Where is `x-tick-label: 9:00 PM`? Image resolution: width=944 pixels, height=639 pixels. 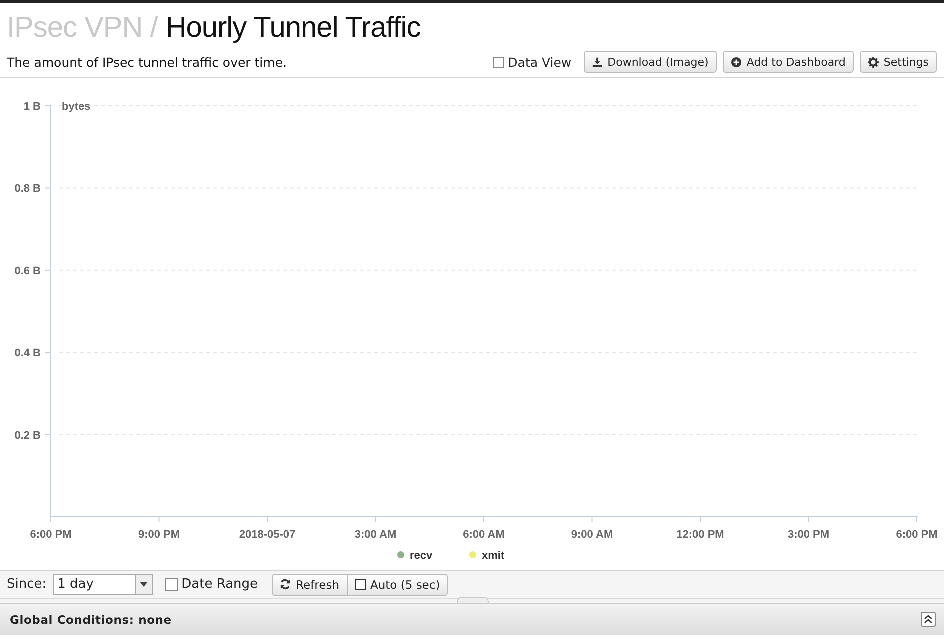 x-tick-label: 9:00 PM is located at coordinates (159, 535).